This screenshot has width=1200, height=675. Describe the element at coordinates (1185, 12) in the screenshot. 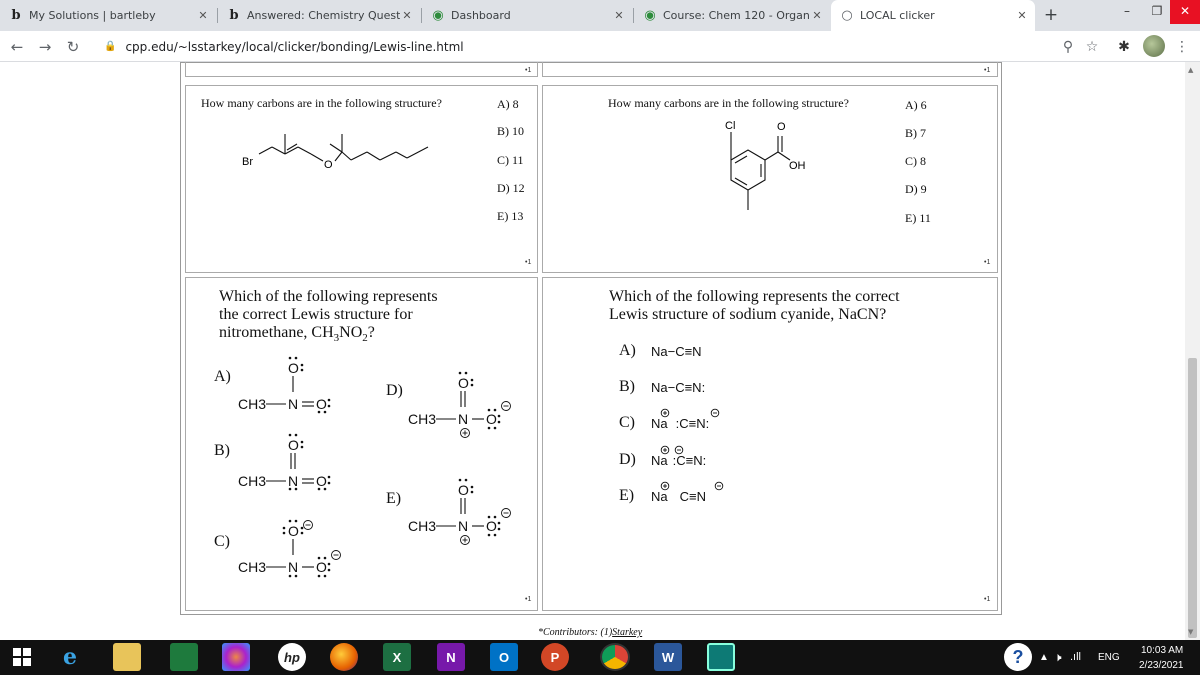

I see `close-window-icon: ✕` at that location.